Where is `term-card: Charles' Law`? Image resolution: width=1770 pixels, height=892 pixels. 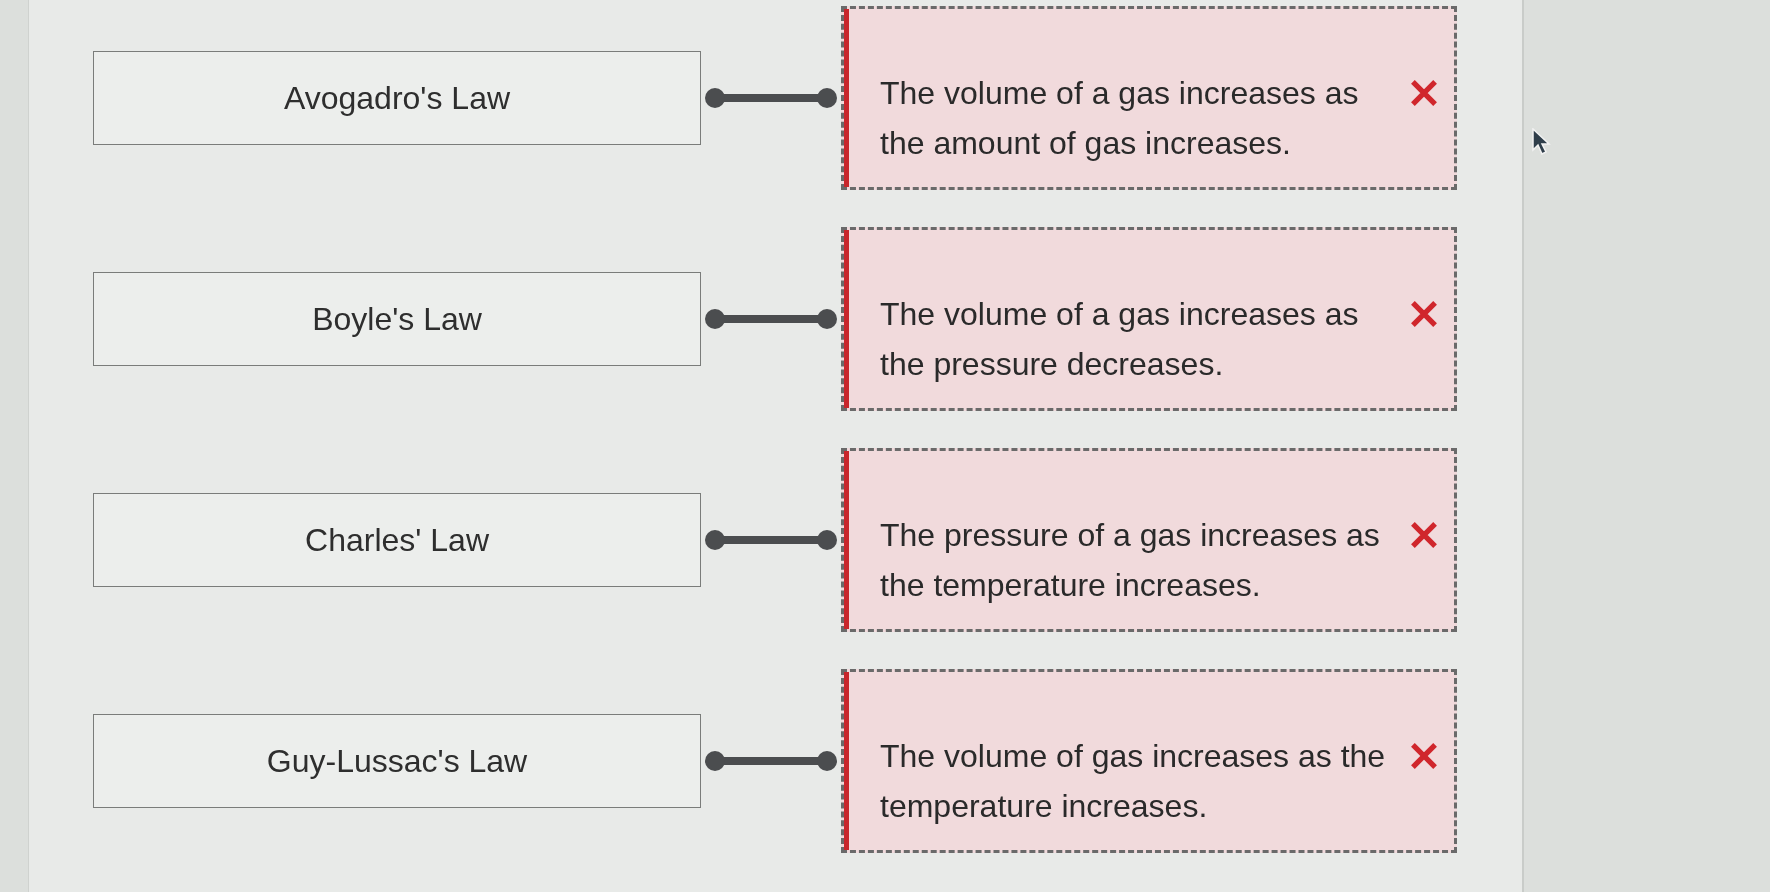 term-card: Charles' Law is located at coordinates (397, 540).